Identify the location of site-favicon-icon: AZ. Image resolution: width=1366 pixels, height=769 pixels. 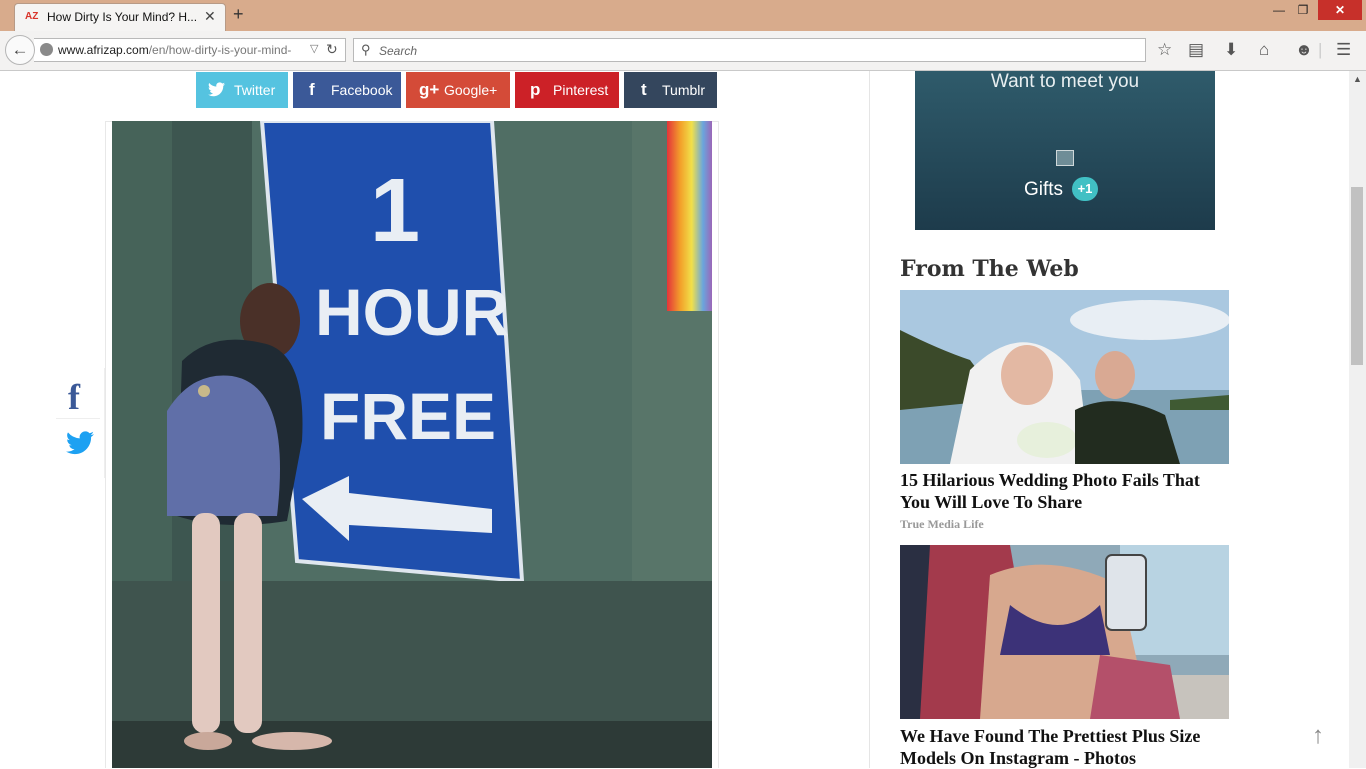
(32, 16).